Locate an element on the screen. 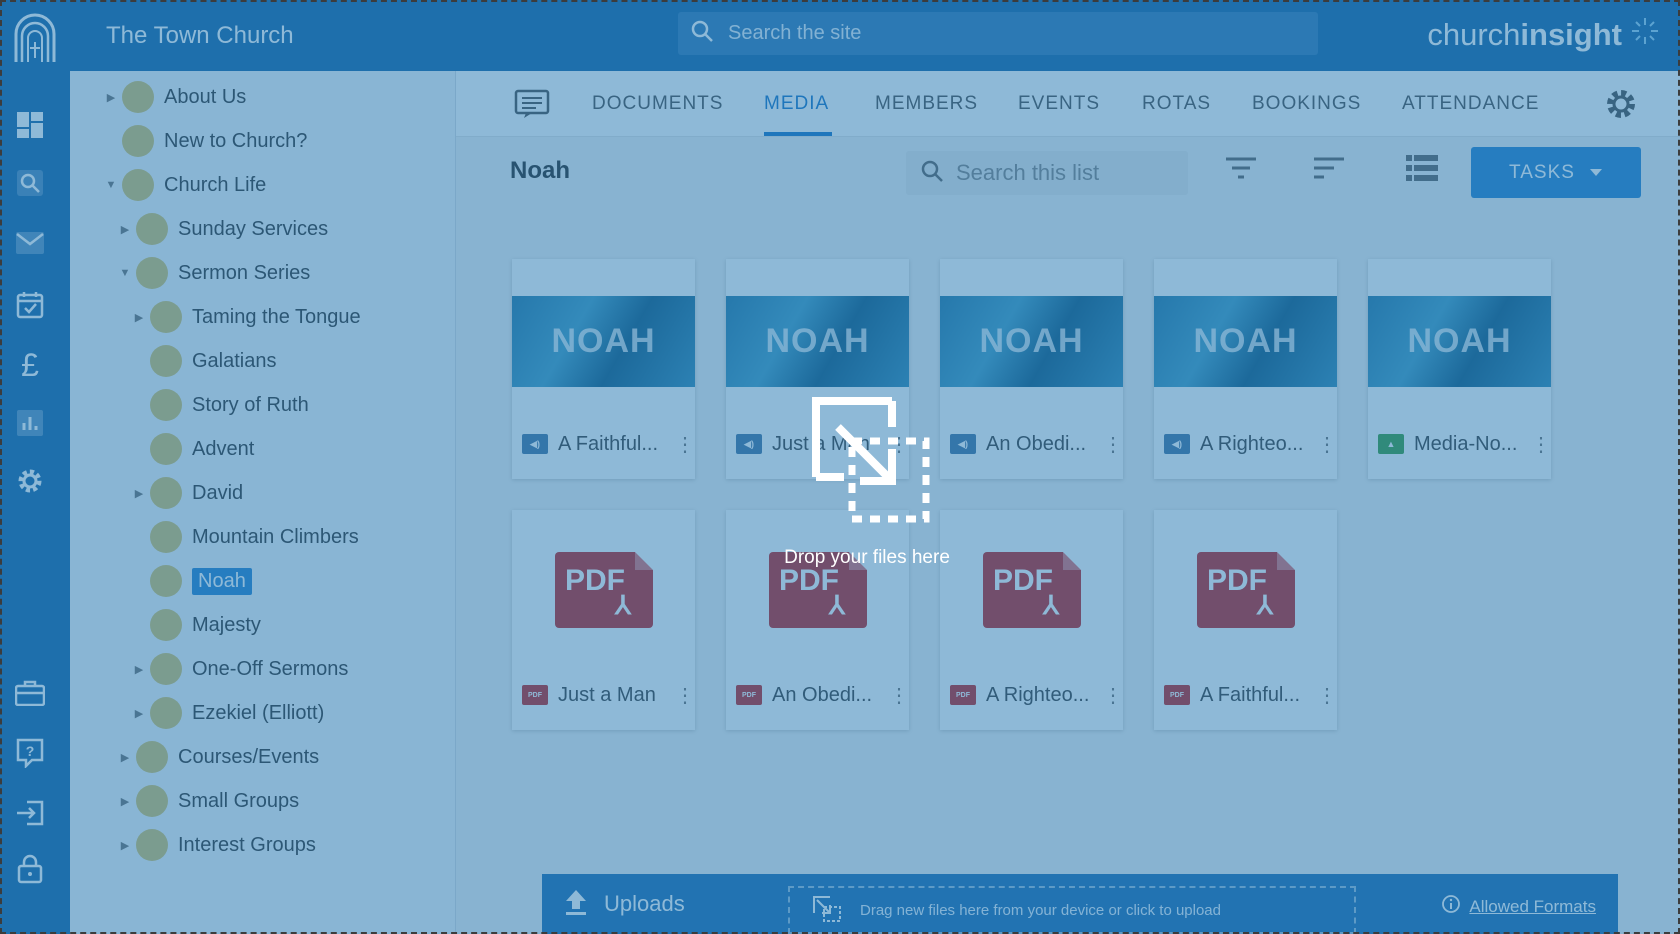 The image size is (1680, 934). drop-message-text: Drop your files here is located at coordinates (867, 557).